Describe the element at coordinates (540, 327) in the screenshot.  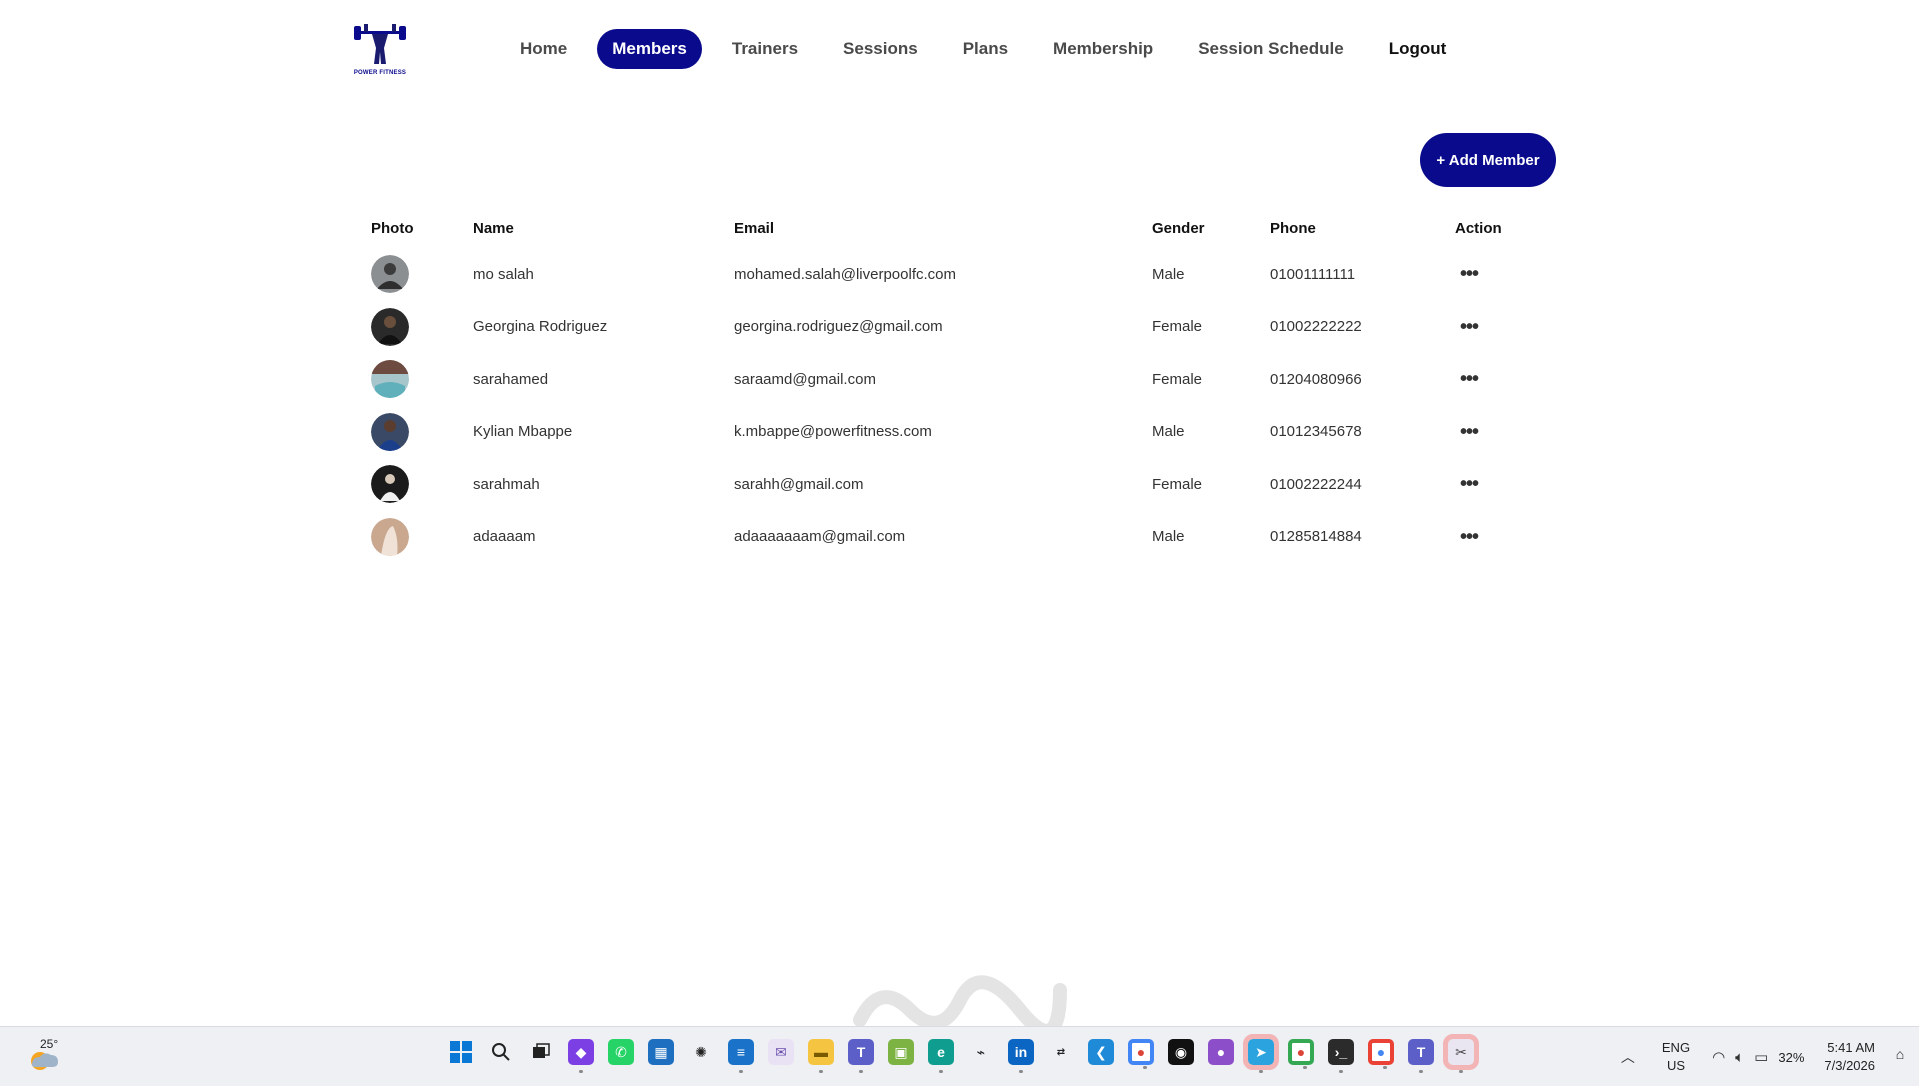
I see `member-name: Georgina Rodriguez` at that location.